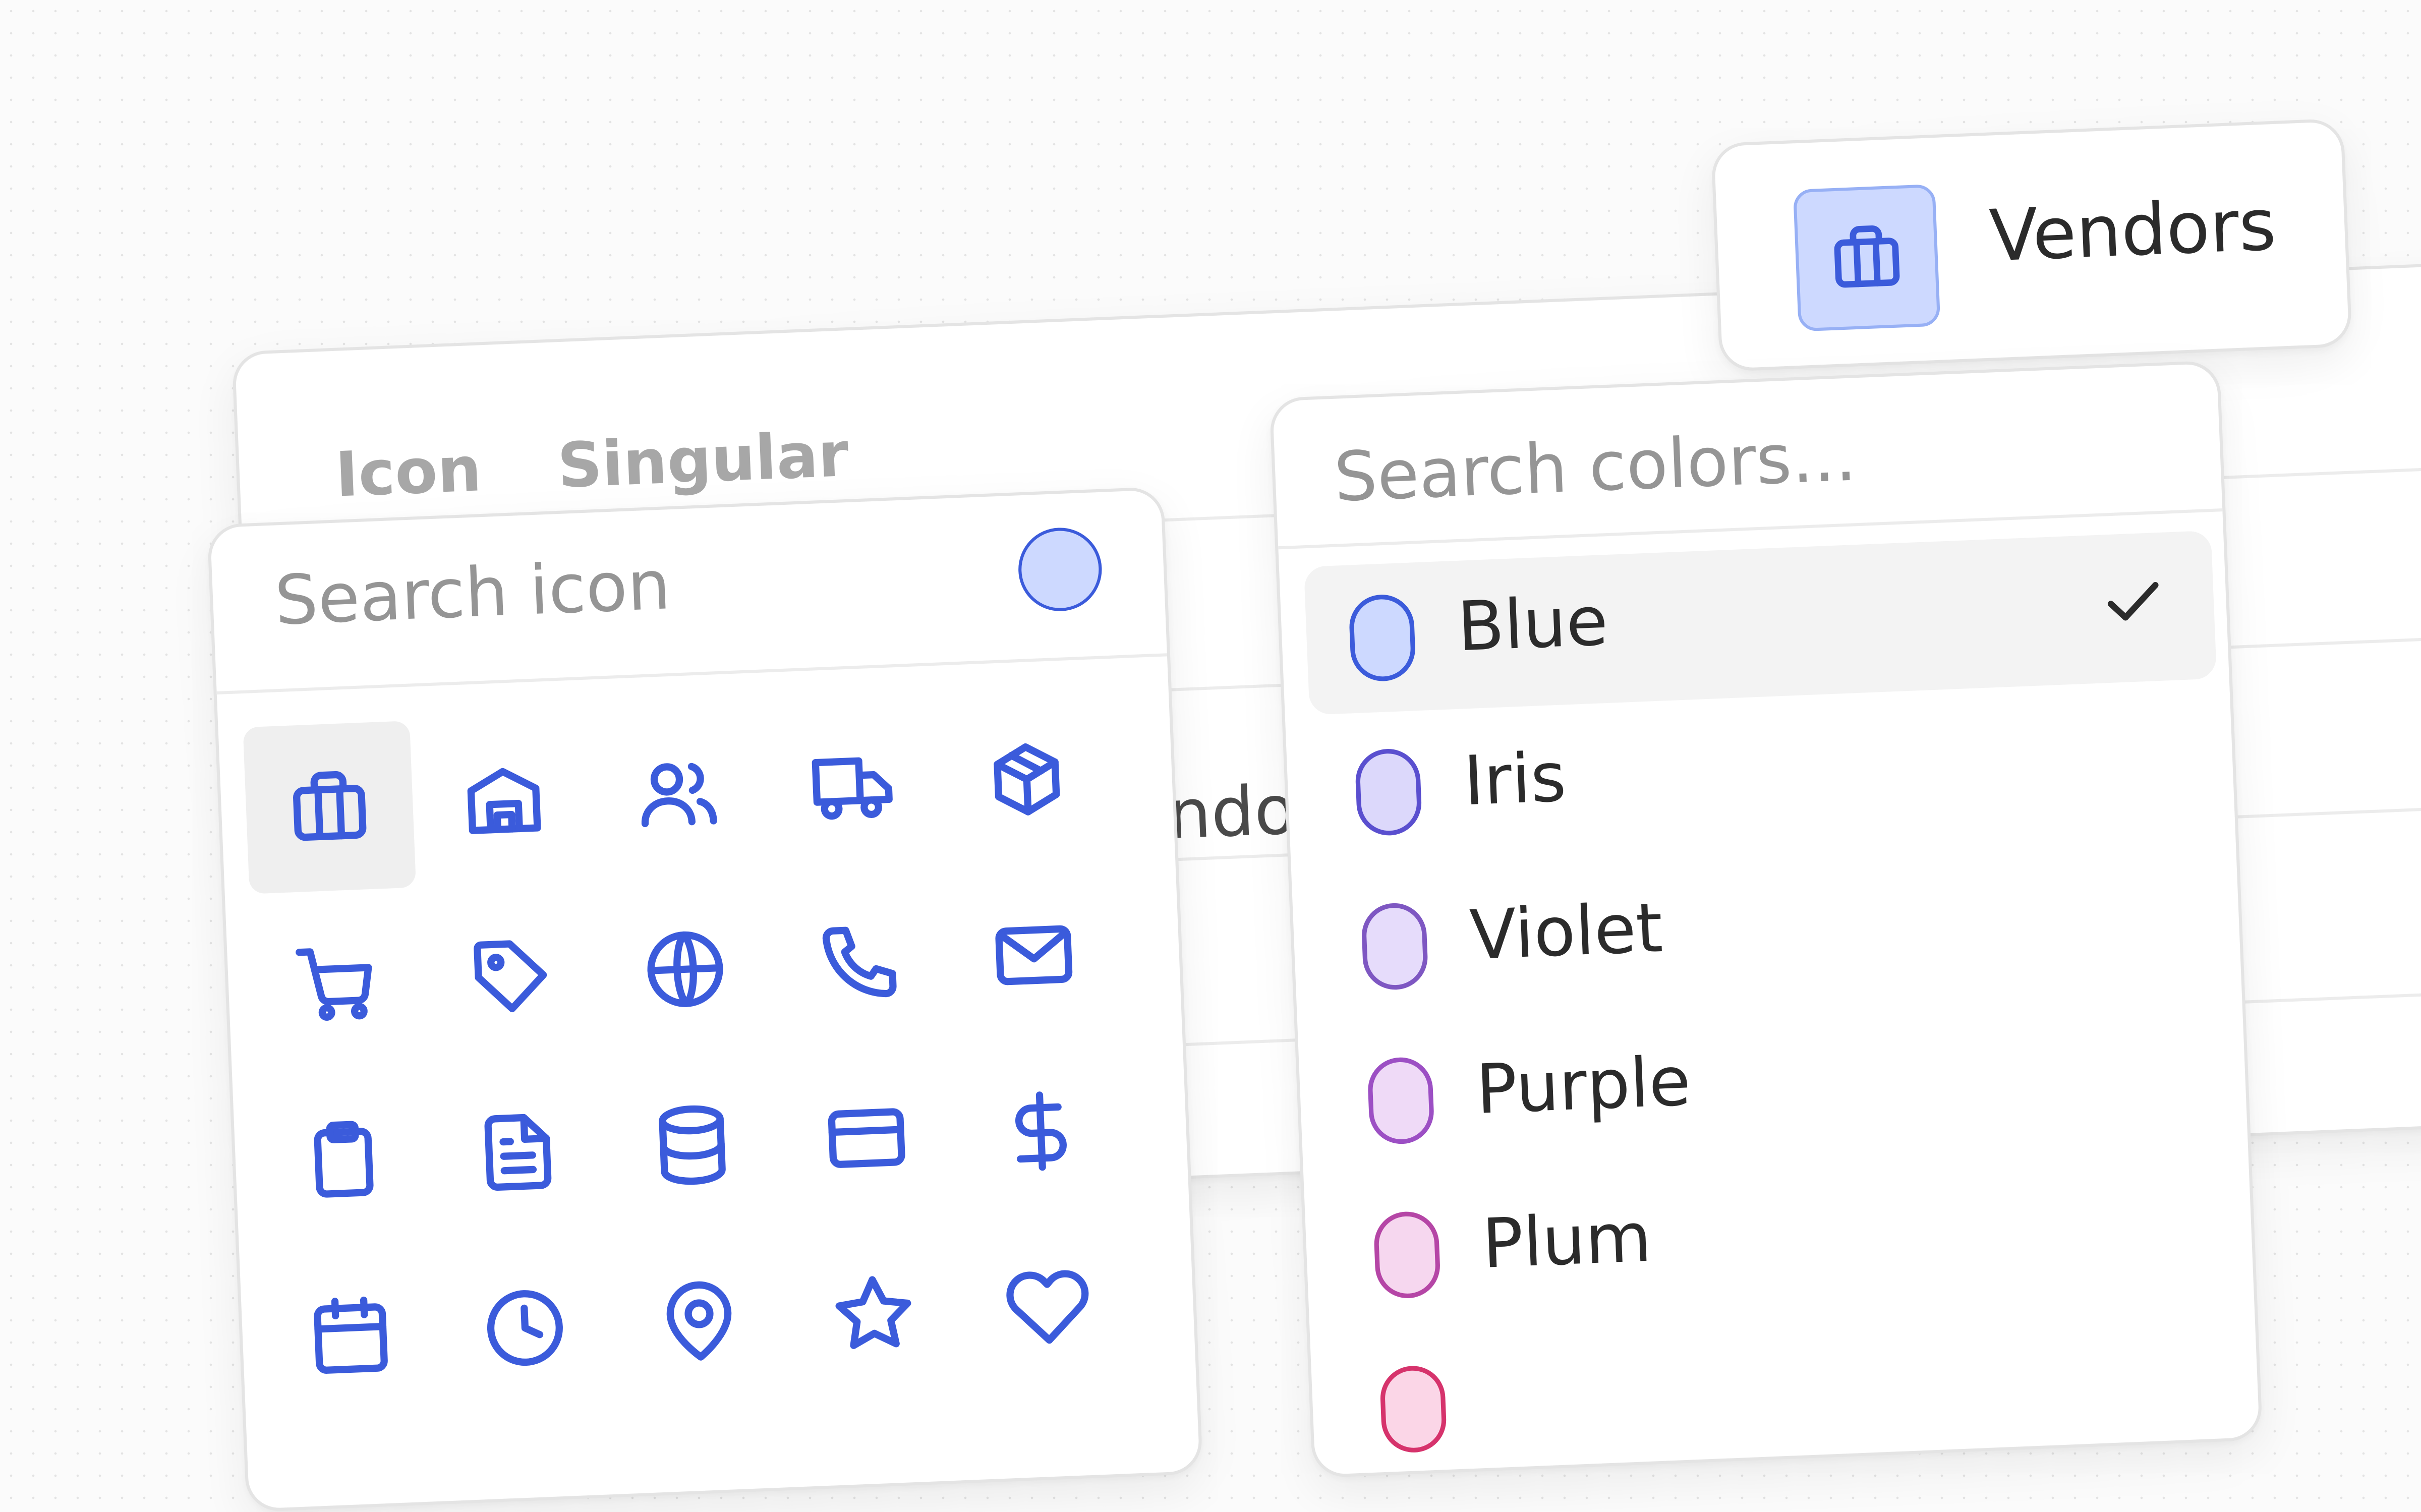  I want to click on calendar-icon, so click(351, 1335).